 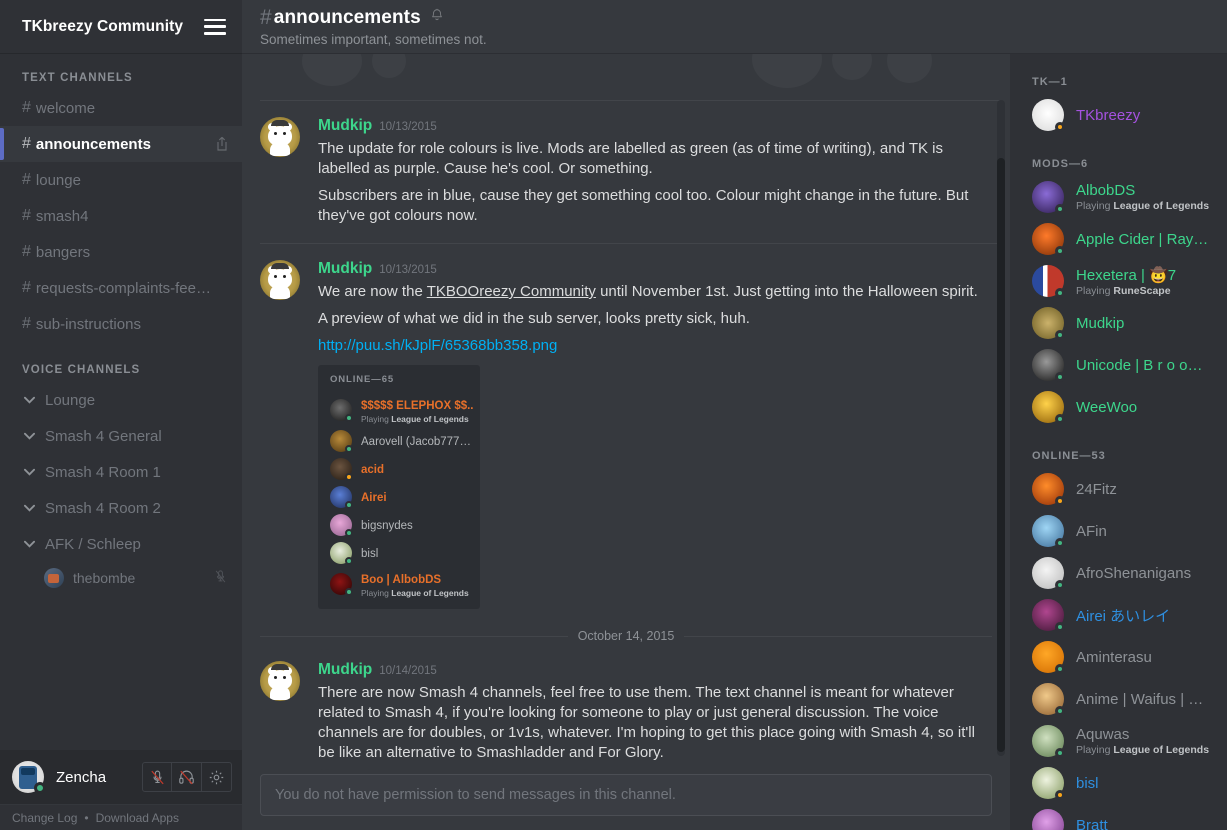 I want to click on change-log-link: Change Log, so click(x=44, y=818).